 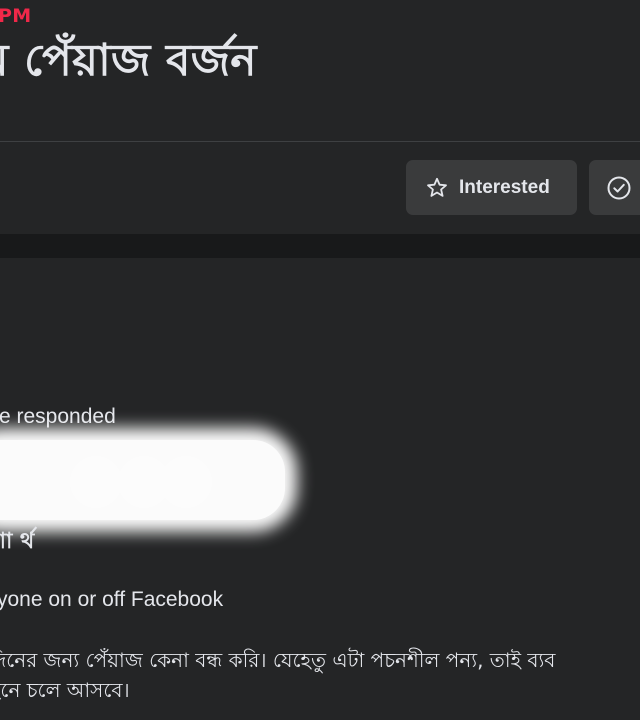 What do you see at coordinates (142, 480) in the screenshot?
I see `redaction-blur` at bounding box center [142, 480].